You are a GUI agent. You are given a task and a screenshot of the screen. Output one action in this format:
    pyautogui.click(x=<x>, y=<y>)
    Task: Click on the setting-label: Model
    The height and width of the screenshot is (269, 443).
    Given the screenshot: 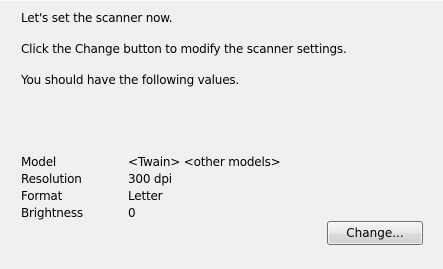 What is the action you would take?
    pyautogui.click(x=39, y=162)
    